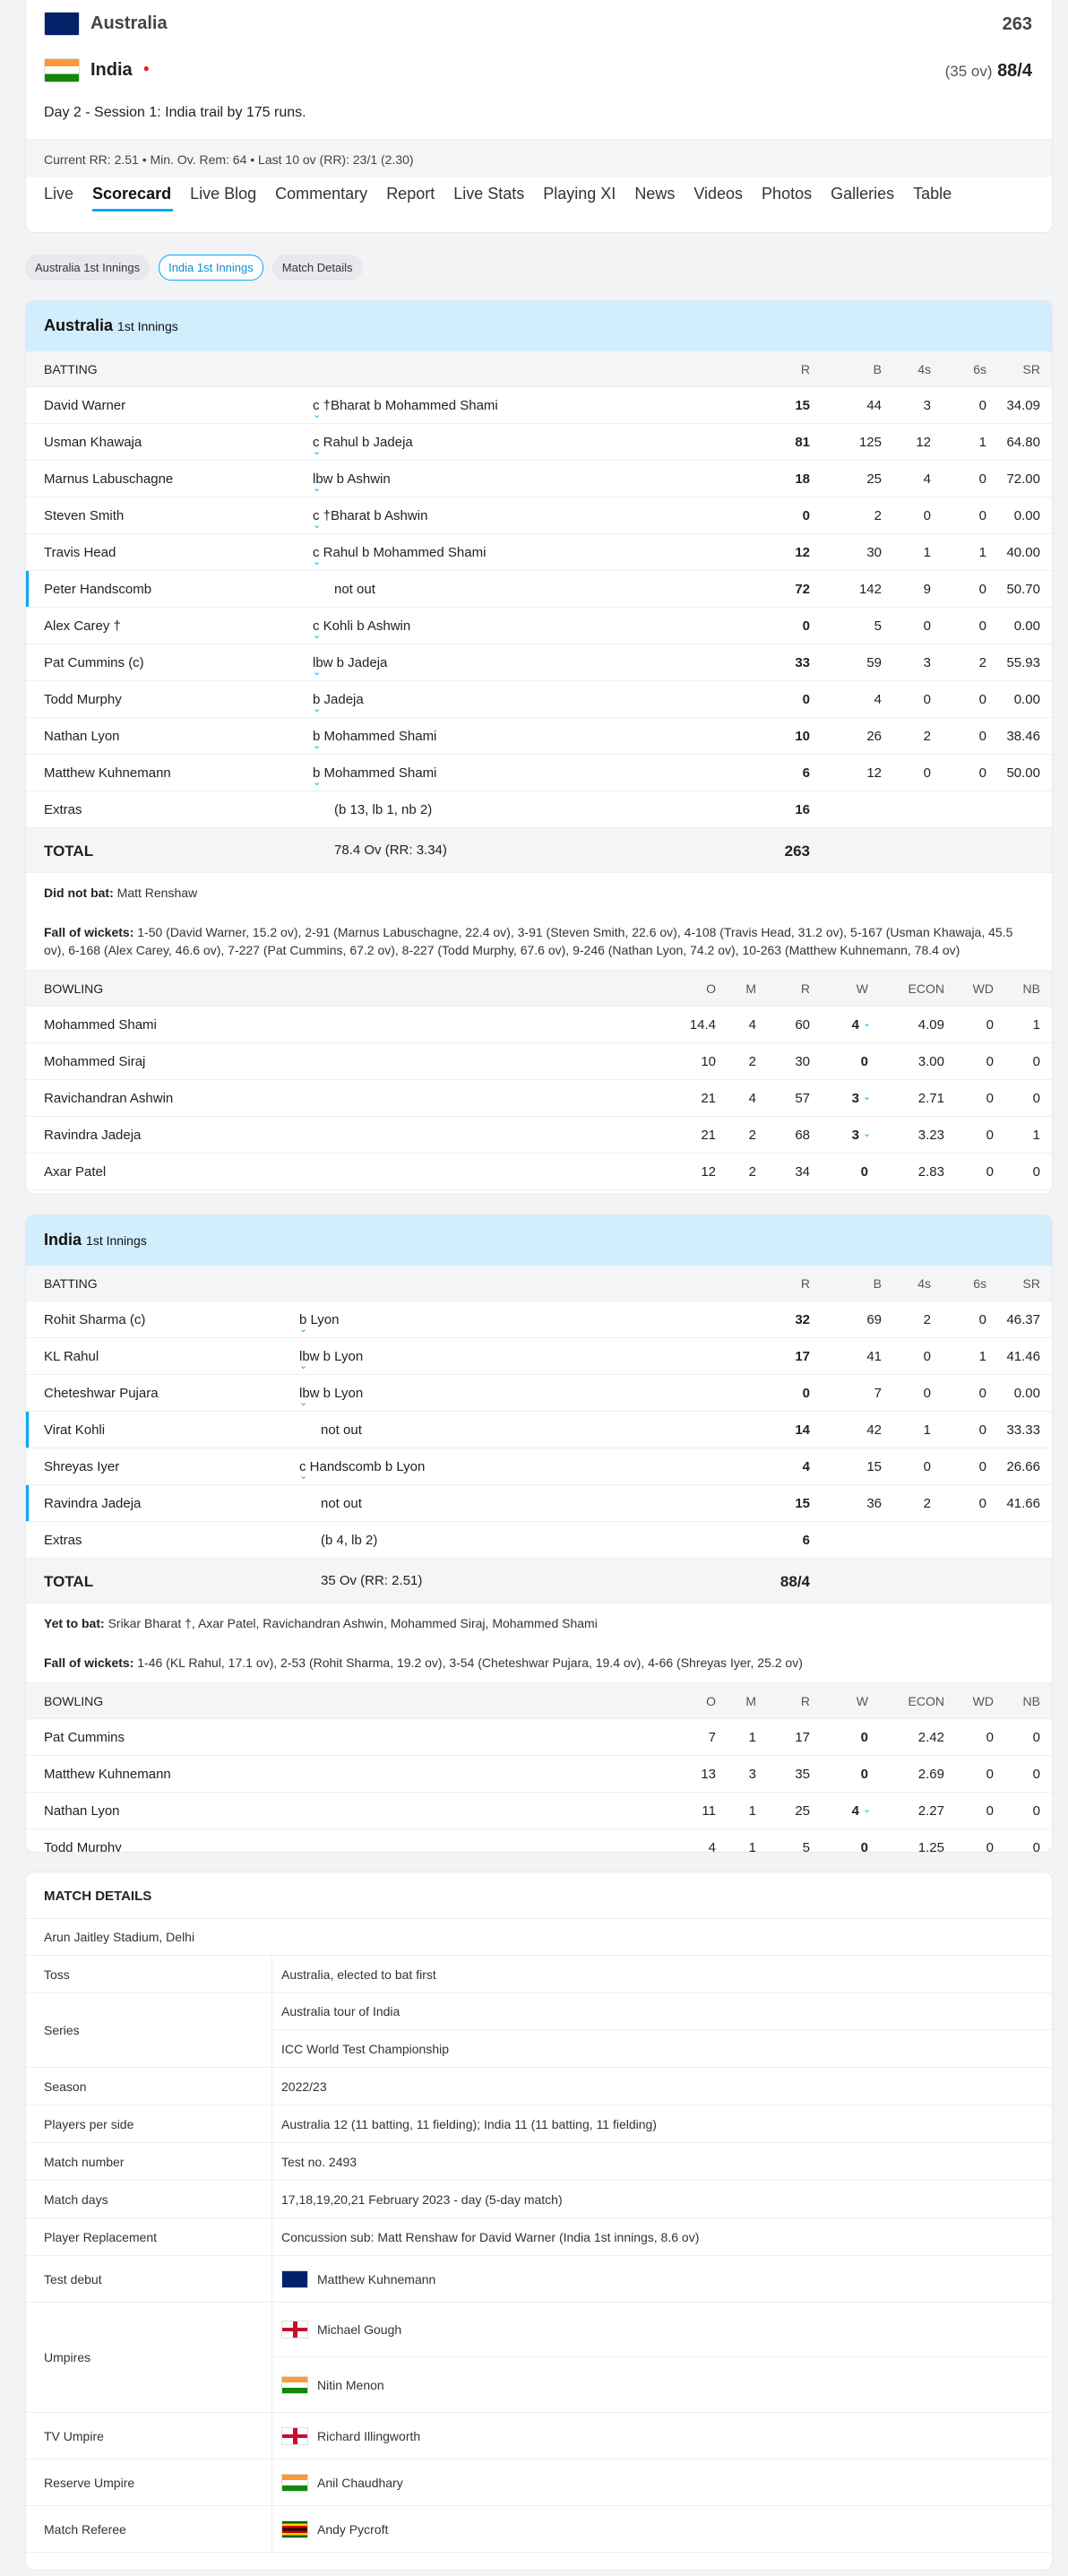  Describe the element at coordinates (415, 194) in the screenshot. I see `tab-report: Report` at that location.